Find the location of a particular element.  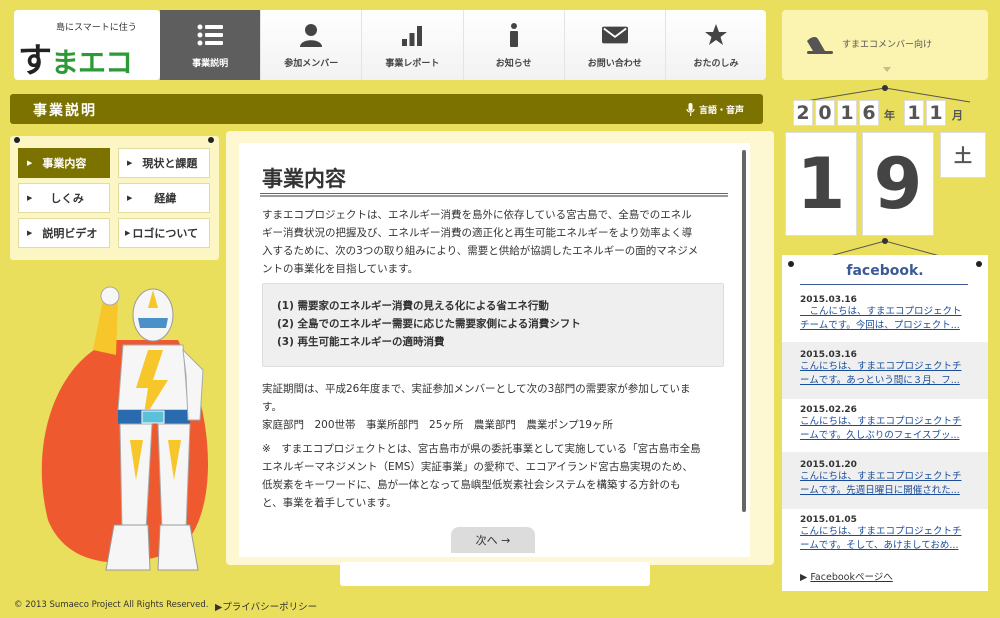

post-date: 2015.01.20 is located at coordinates (828, 465).